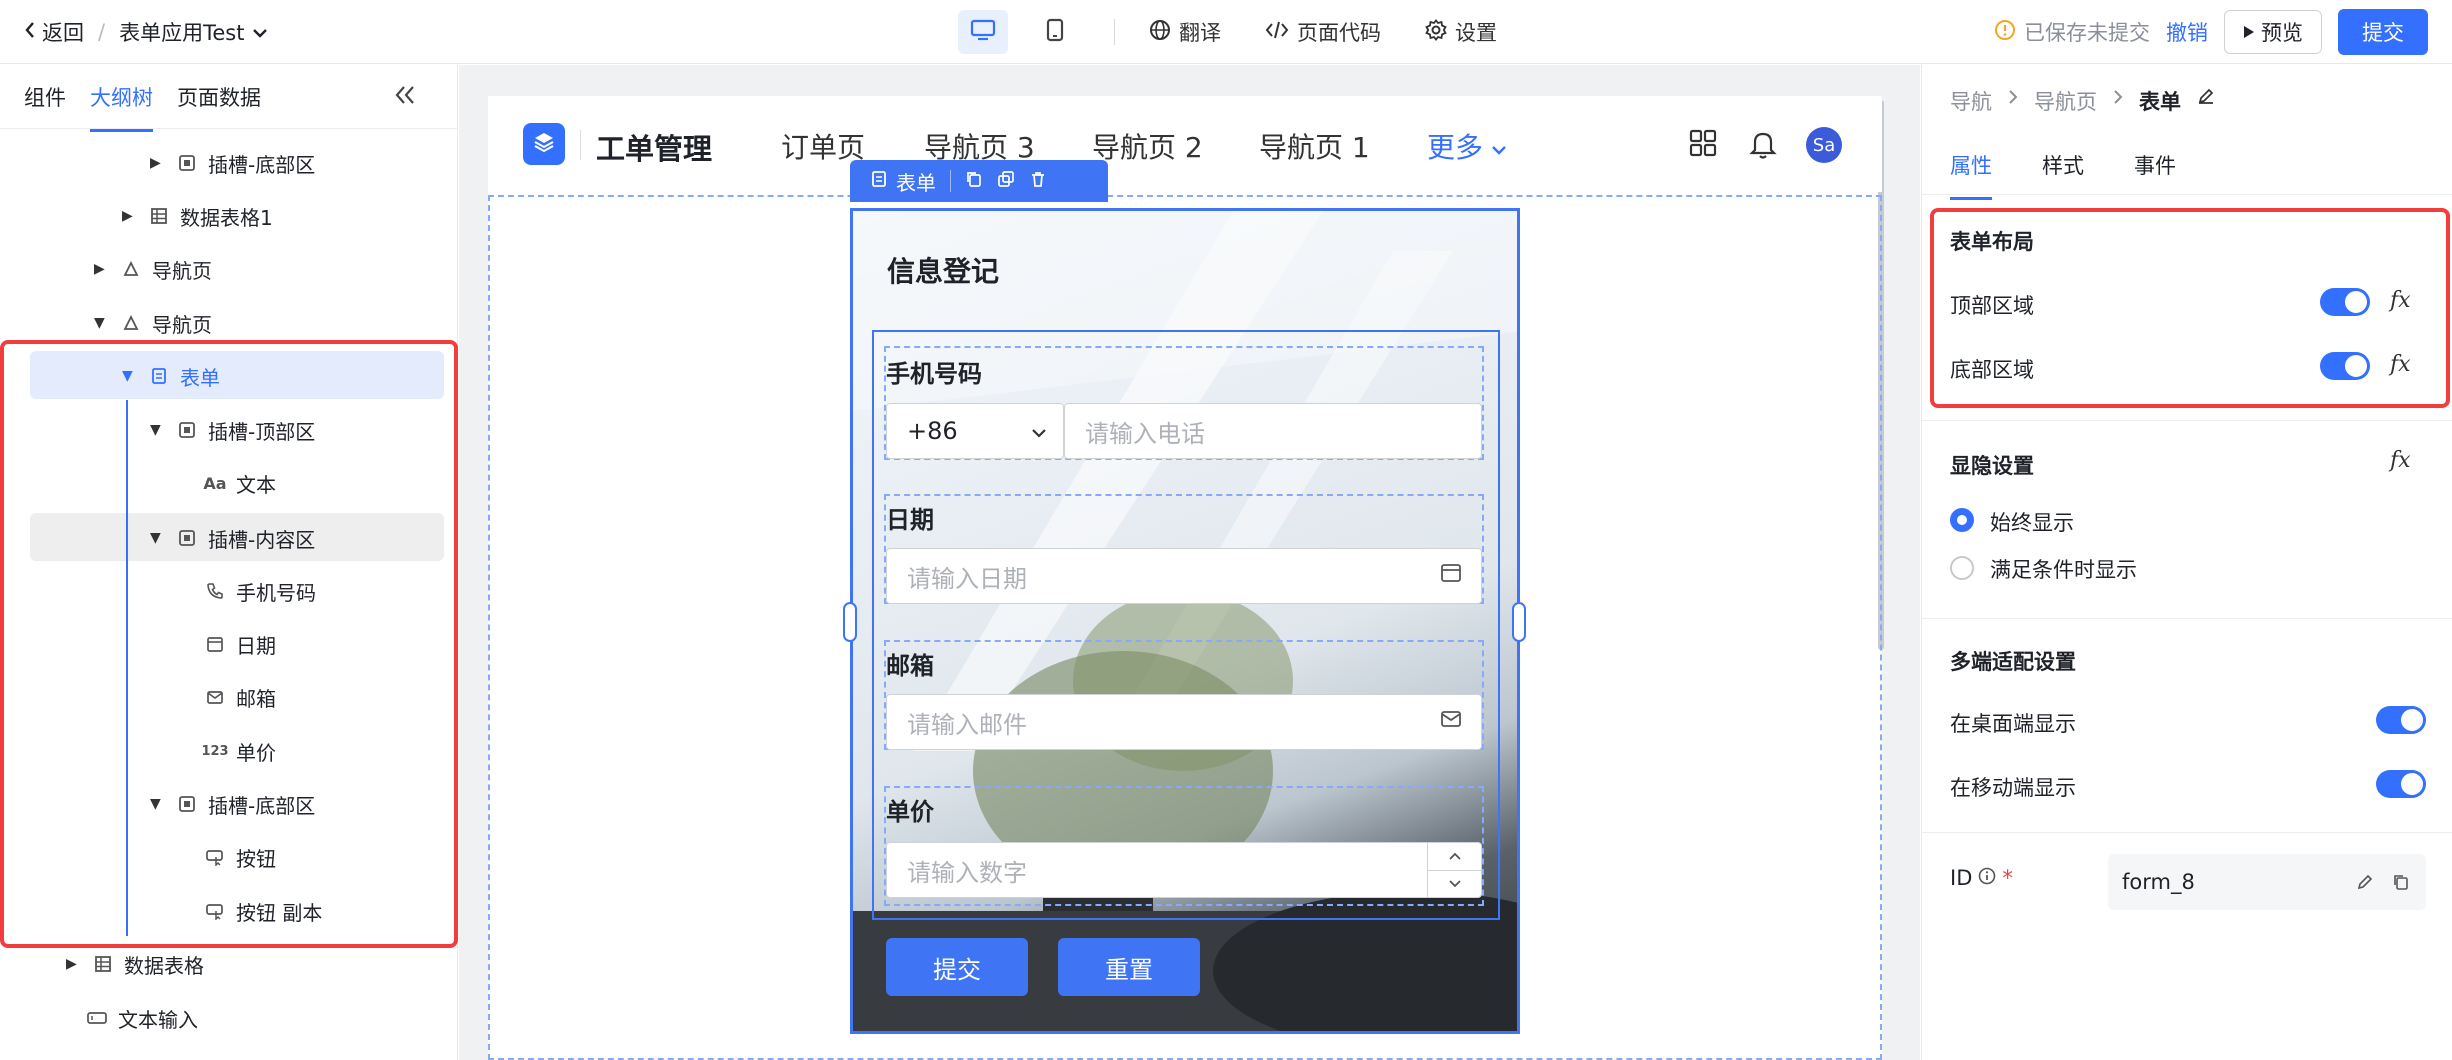 Image resolution: width=2452 pixels, height=1060 pixels. Describe the element at coordinates (957, 967) in the screenshot. I see `form-submit-button: 提交` at that location.